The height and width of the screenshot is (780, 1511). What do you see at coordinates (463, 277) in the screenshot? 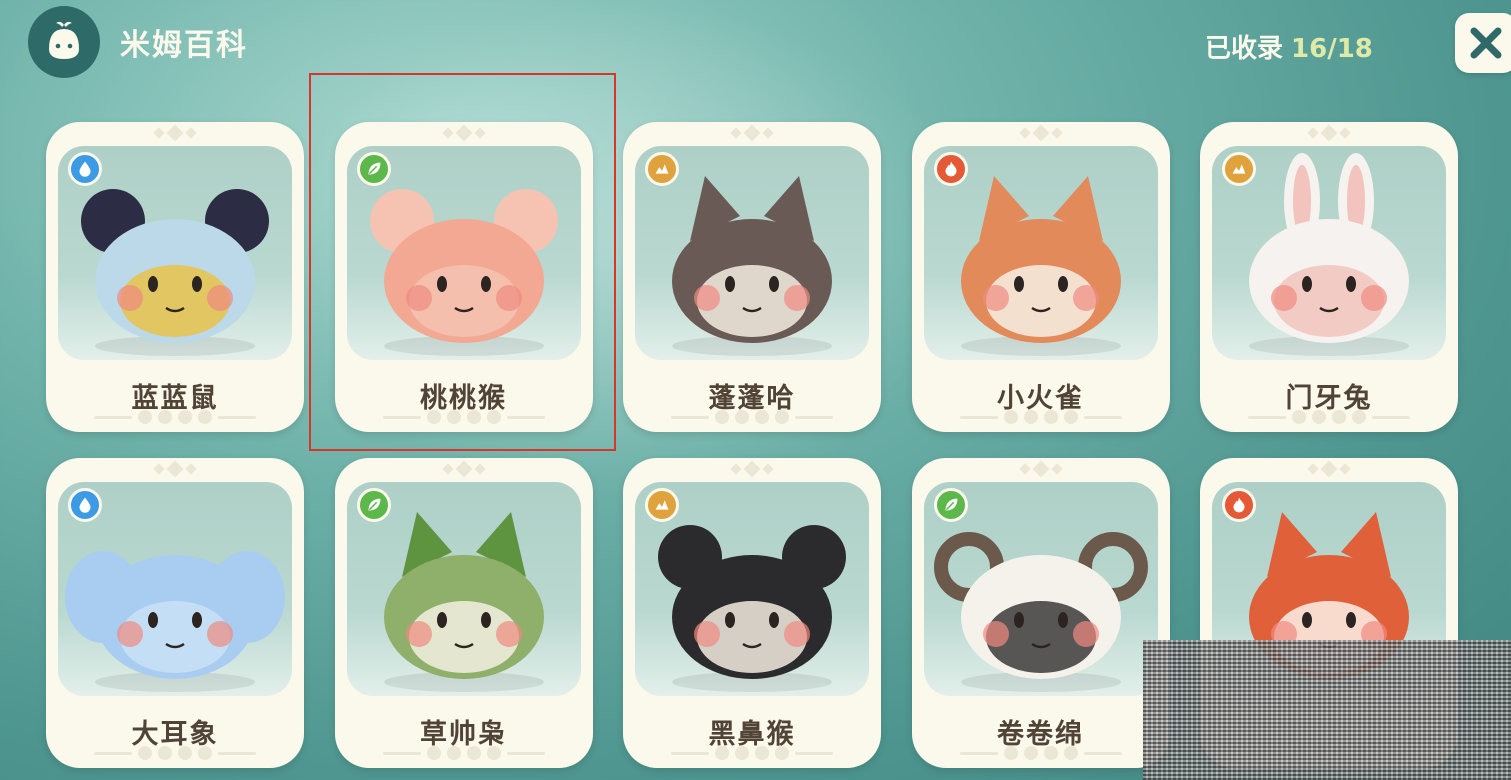
I see `creature-card: 桃桃猴` at bounding box center [463, 277].